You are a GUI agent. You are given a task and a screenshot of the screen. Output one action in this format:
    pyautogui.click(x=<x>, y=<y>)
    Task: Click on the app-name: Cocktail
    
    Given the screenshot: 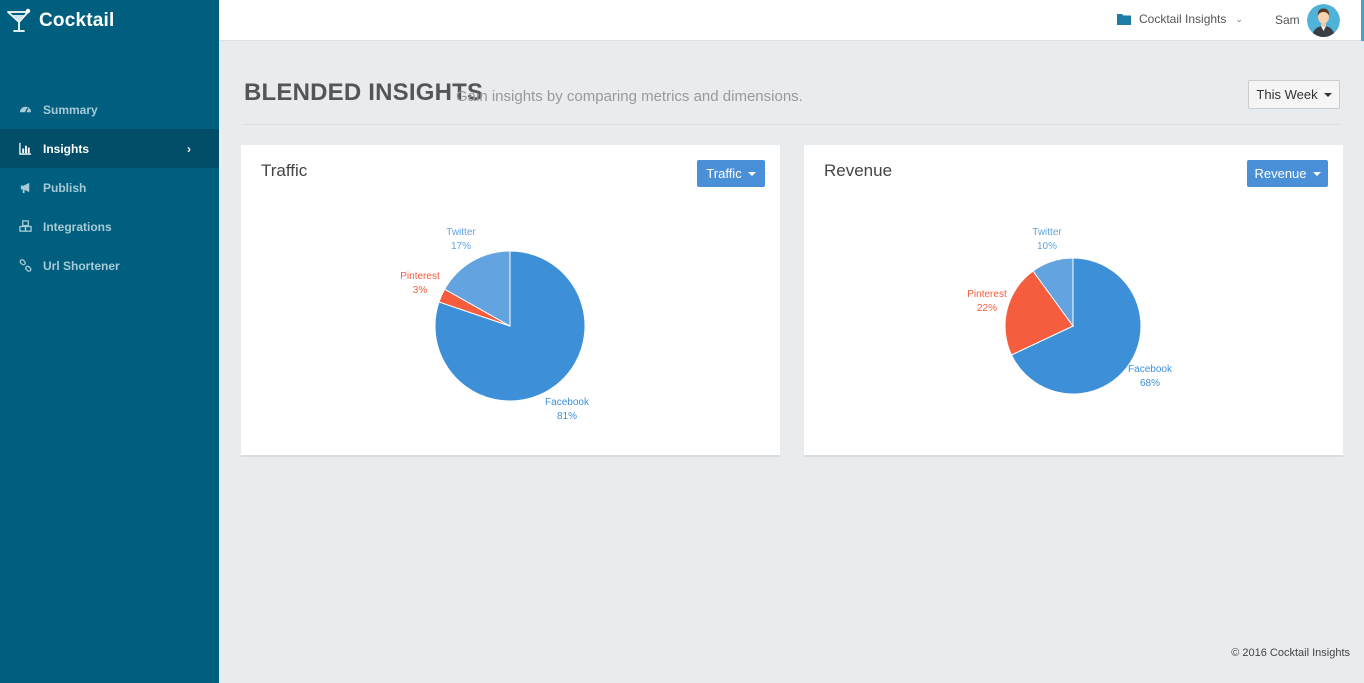 What is the action you would take?
    pyautogui.click(x=77, y=20)
    